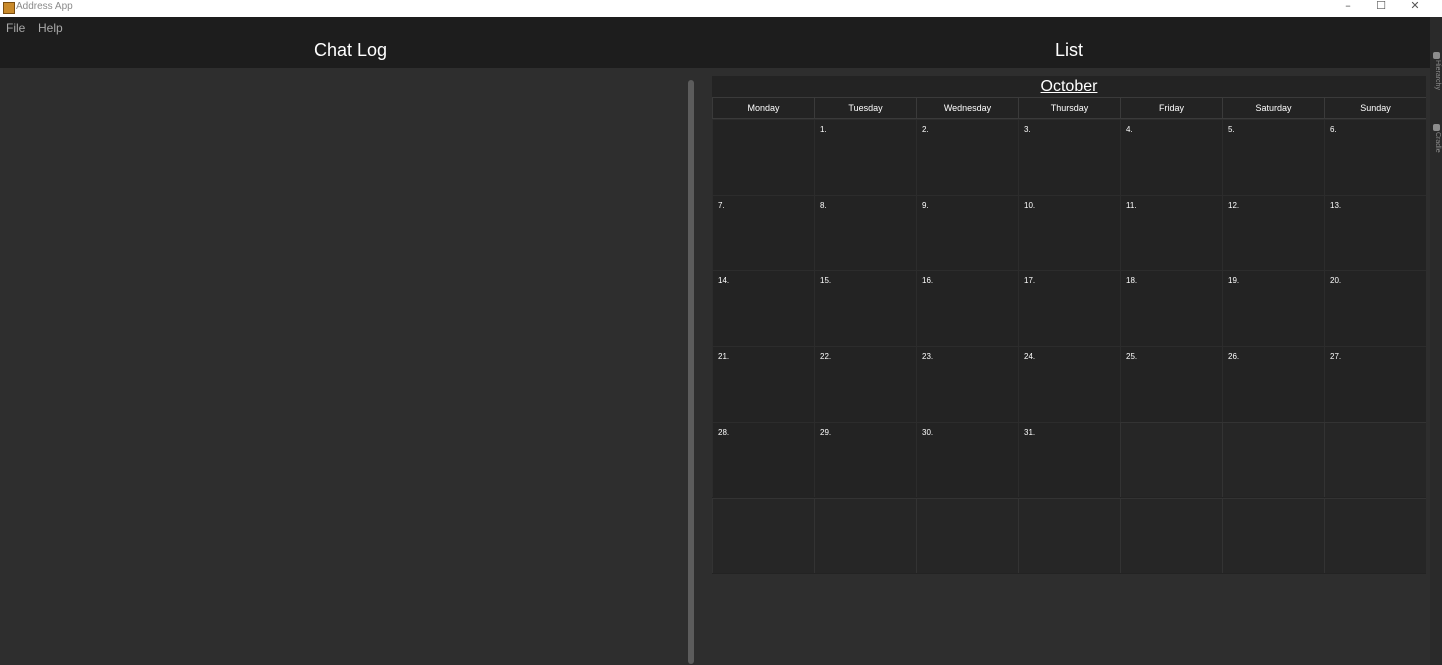 This screenshot has width=1442, height=665. What do you see at coordinates (967, 108) in the screenshot?
I see `weekday-header: Wednesday` at bounding box center [967, 108].